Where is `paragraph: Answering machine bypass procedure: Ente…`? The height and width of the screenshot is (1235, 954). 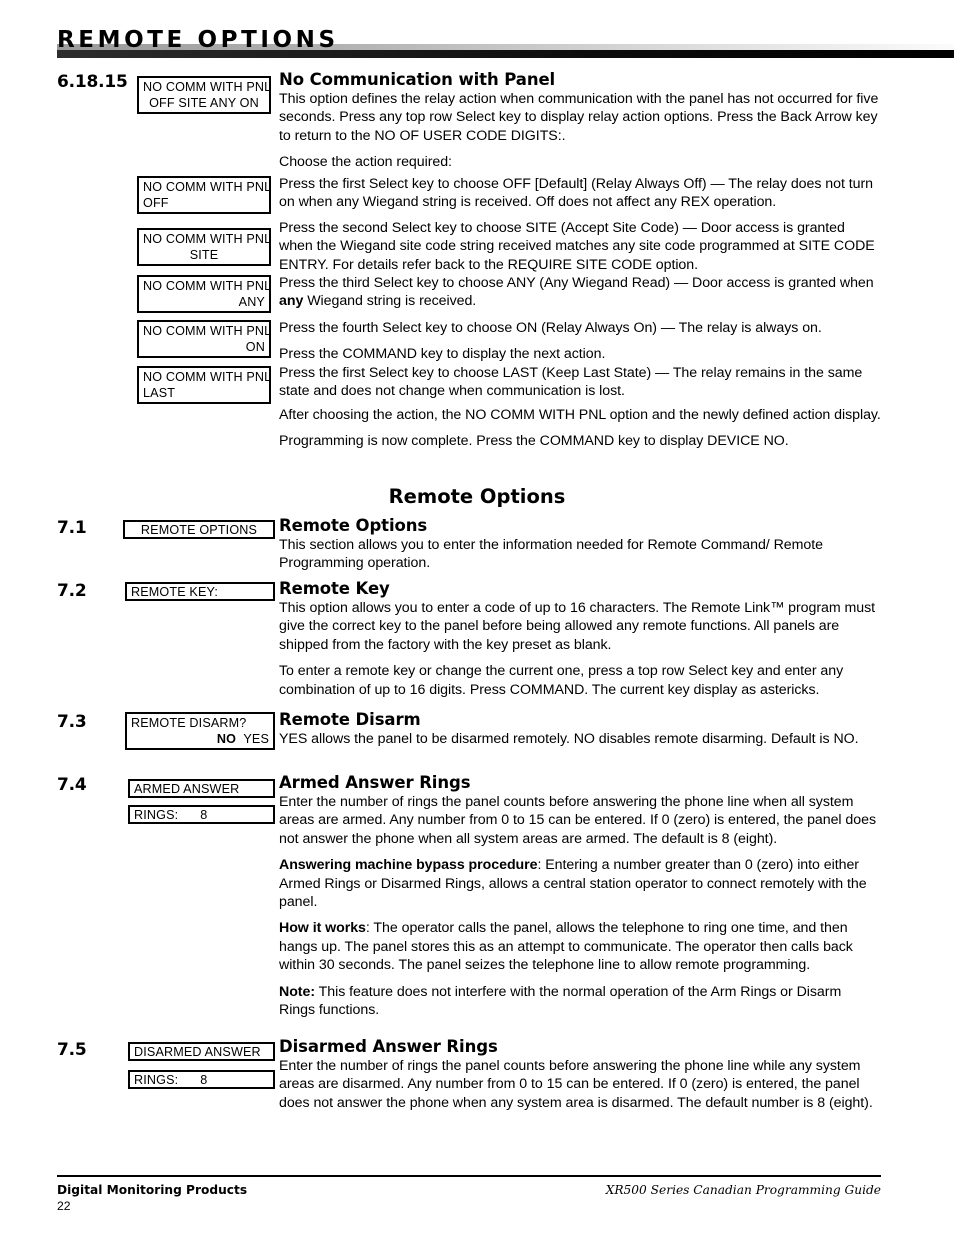
paragraph: Answering machine bypass procedure: Ente… is located at coordinates (573, 884).